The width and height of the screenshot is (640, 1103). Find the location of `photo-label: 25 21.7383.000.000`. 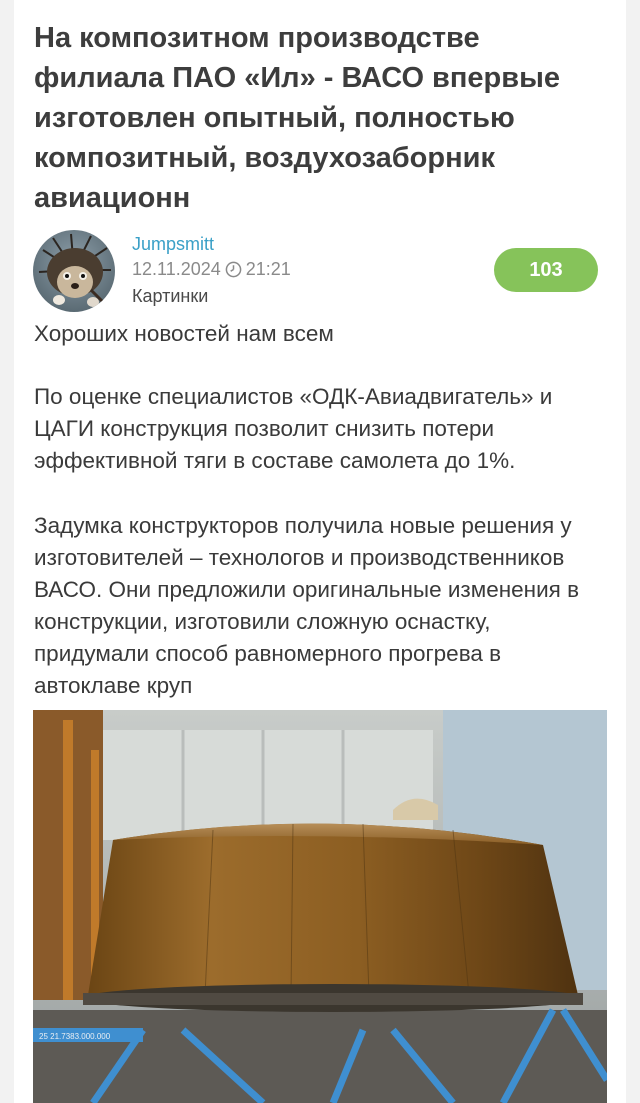

photo-label: 25 21.7383.000.000 is located at coordinates (75, 1036).